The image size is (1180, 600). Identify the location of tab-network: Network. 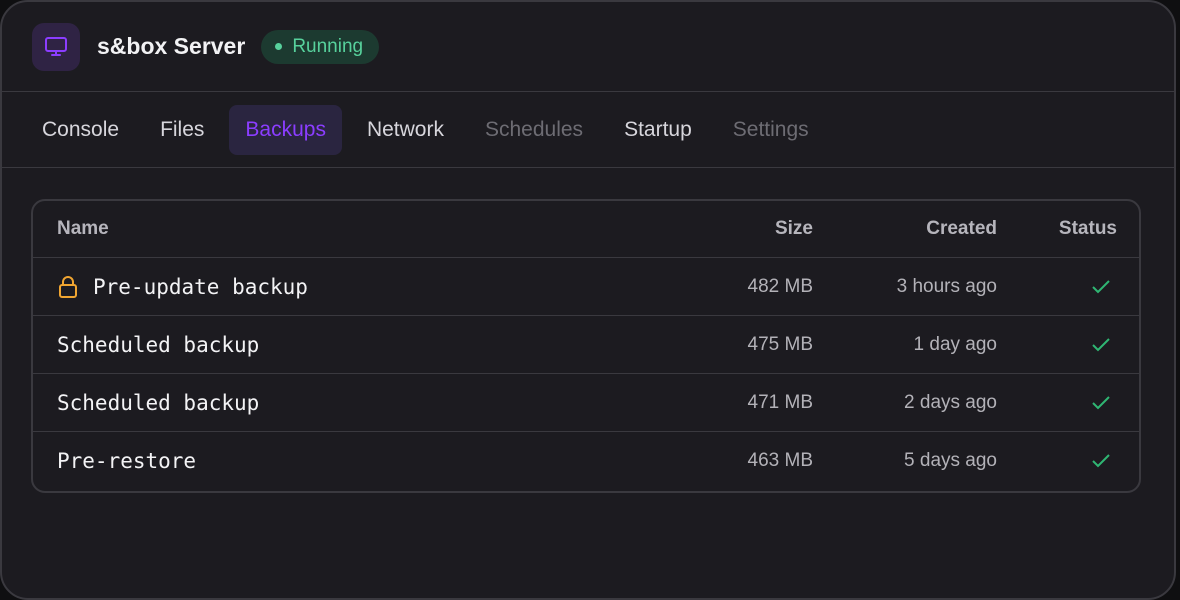
(405, 130).